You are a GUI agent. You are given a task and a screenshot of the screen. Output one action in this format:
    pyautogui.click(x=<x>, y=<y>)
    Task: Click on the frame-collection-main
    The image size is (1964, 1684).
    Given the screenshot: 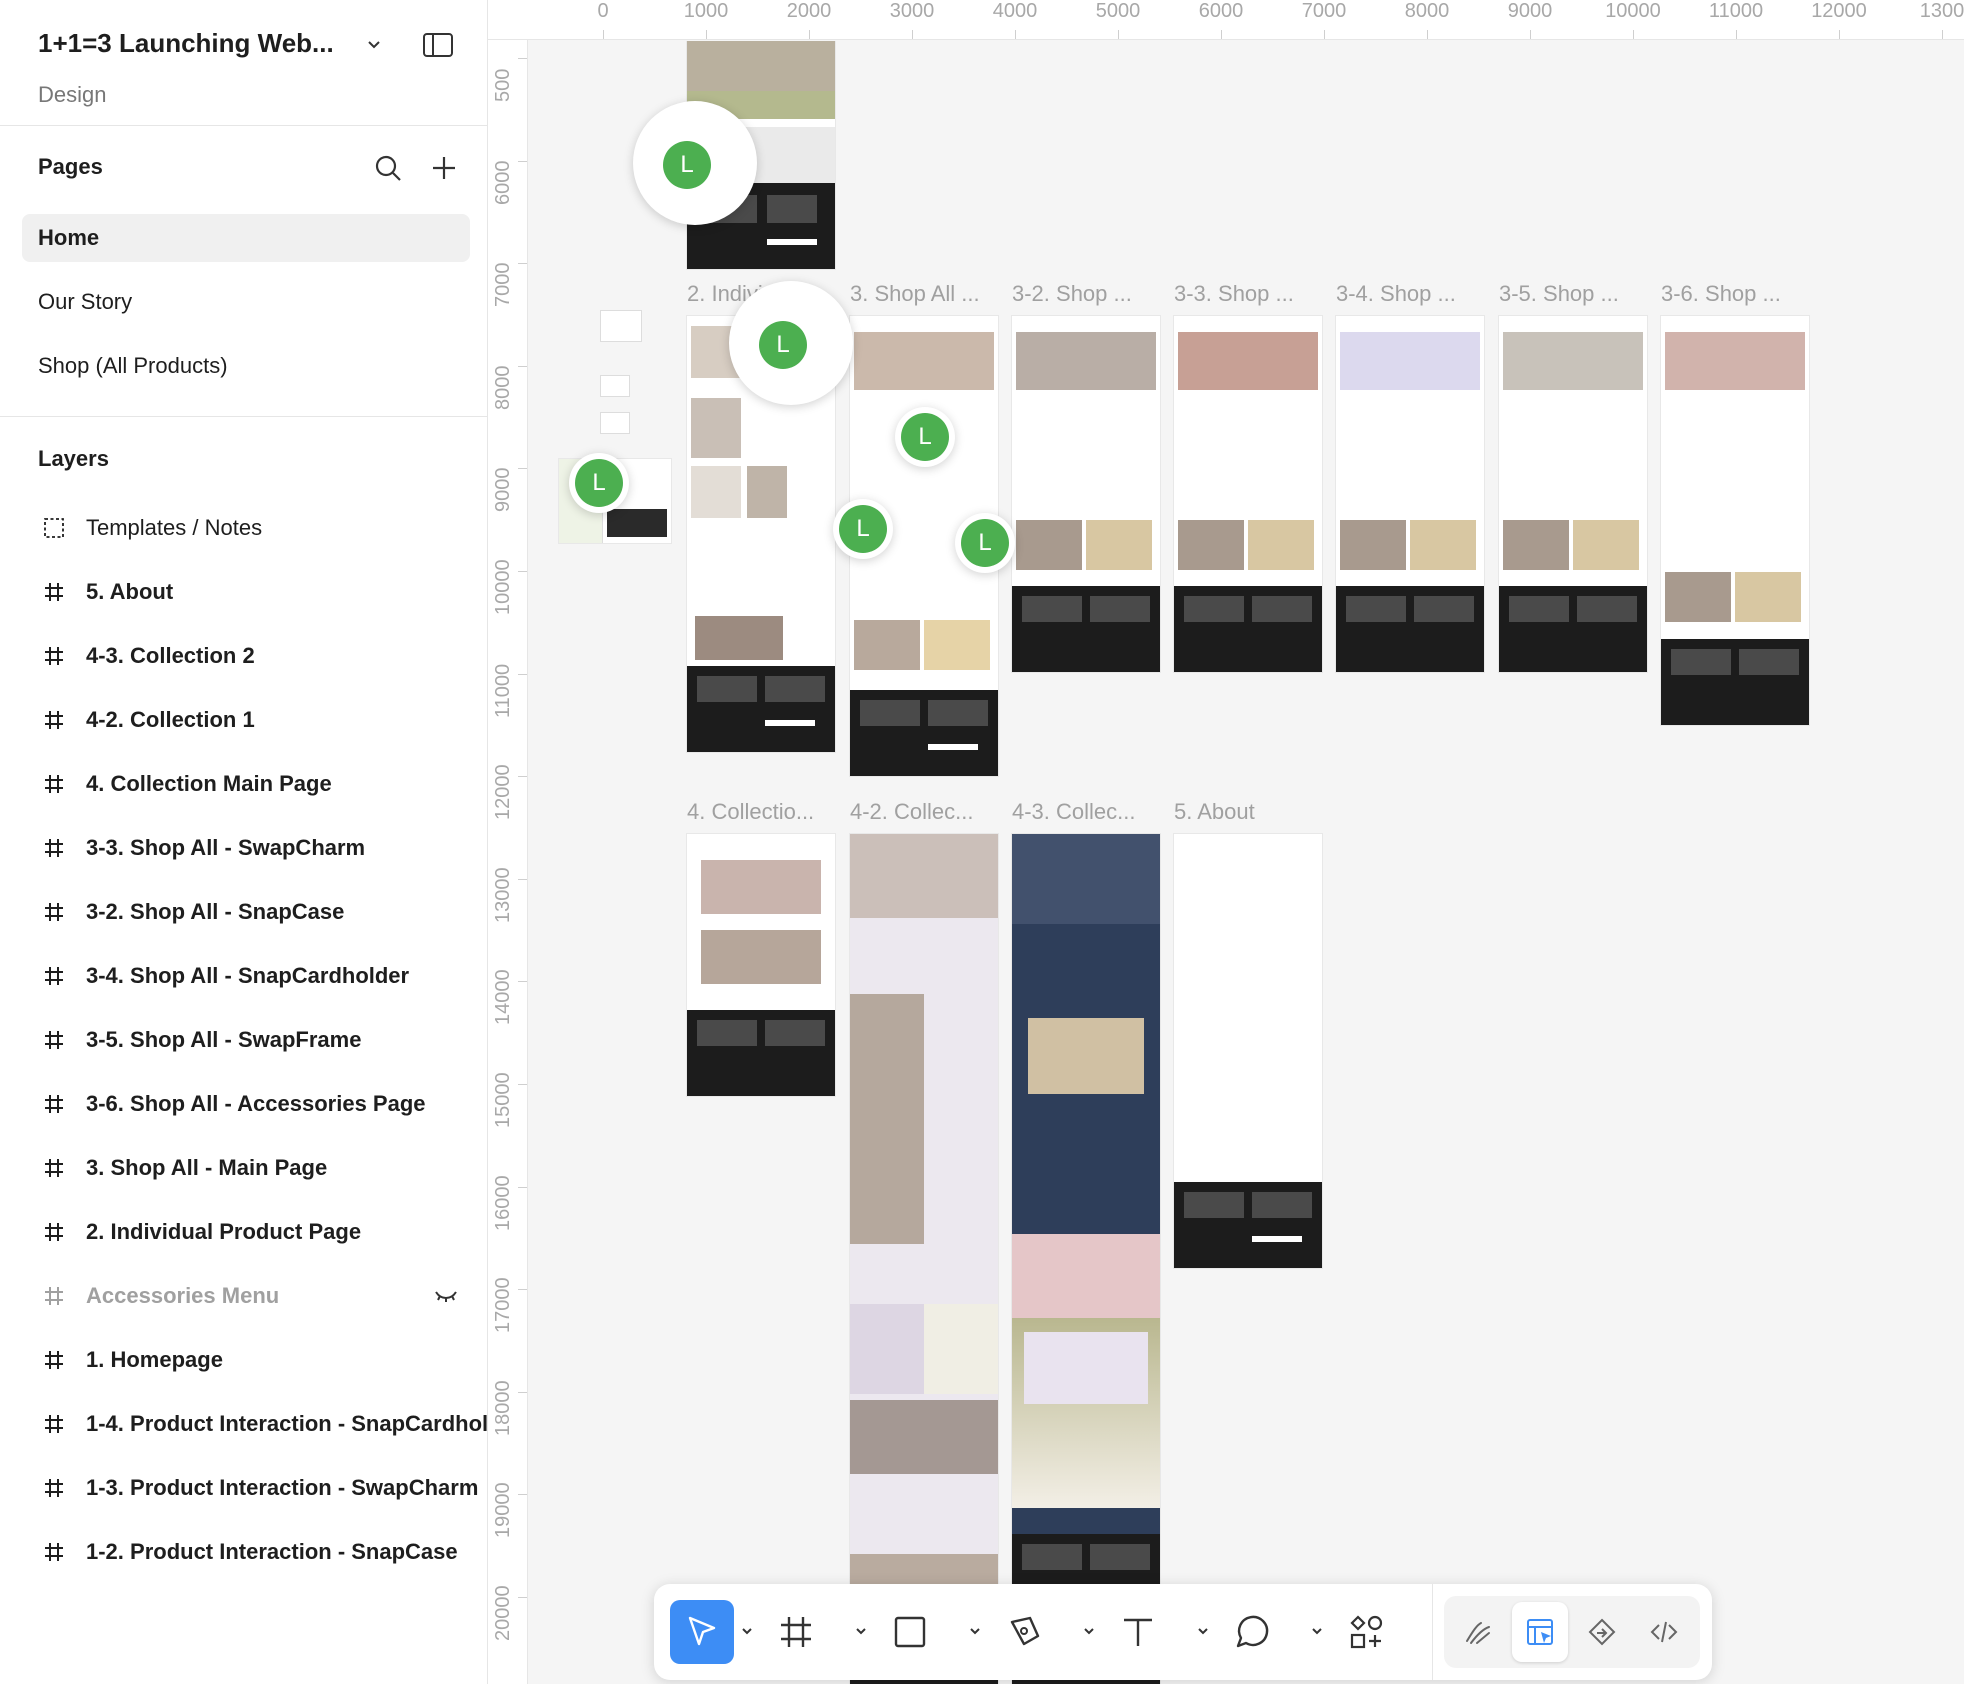 What is the action you would take?
    pyautogui.click(x=761, y=965)
    